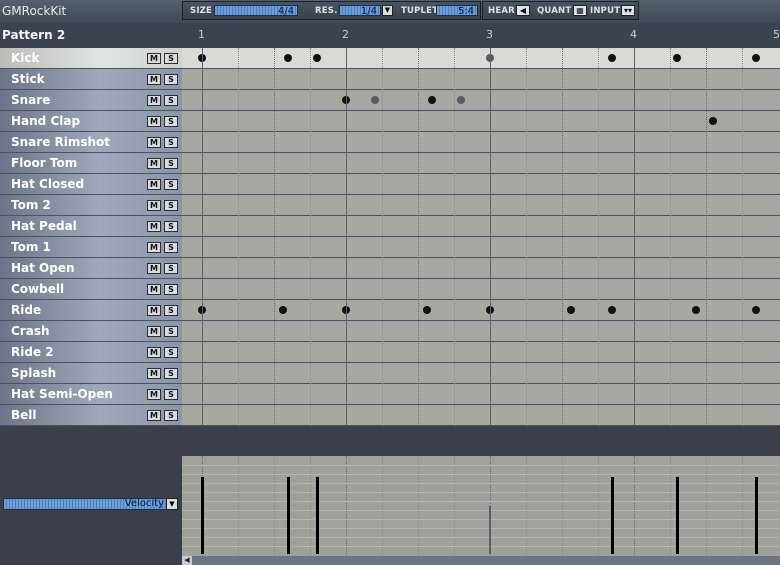 The width and height of the screenshot is (780, 565). Describe the element at coordinates (85, 504) in the screenshot. I see `velocity-selector: Velocity` at that location.